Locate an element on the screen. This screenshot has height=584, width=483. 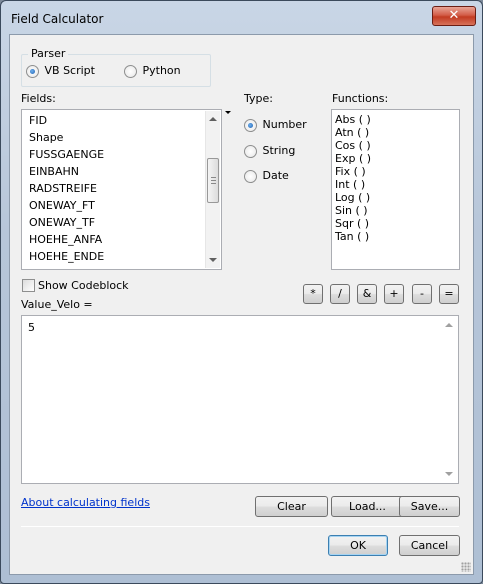
cancel-button: Cancel is located at coordinates (429, 545).